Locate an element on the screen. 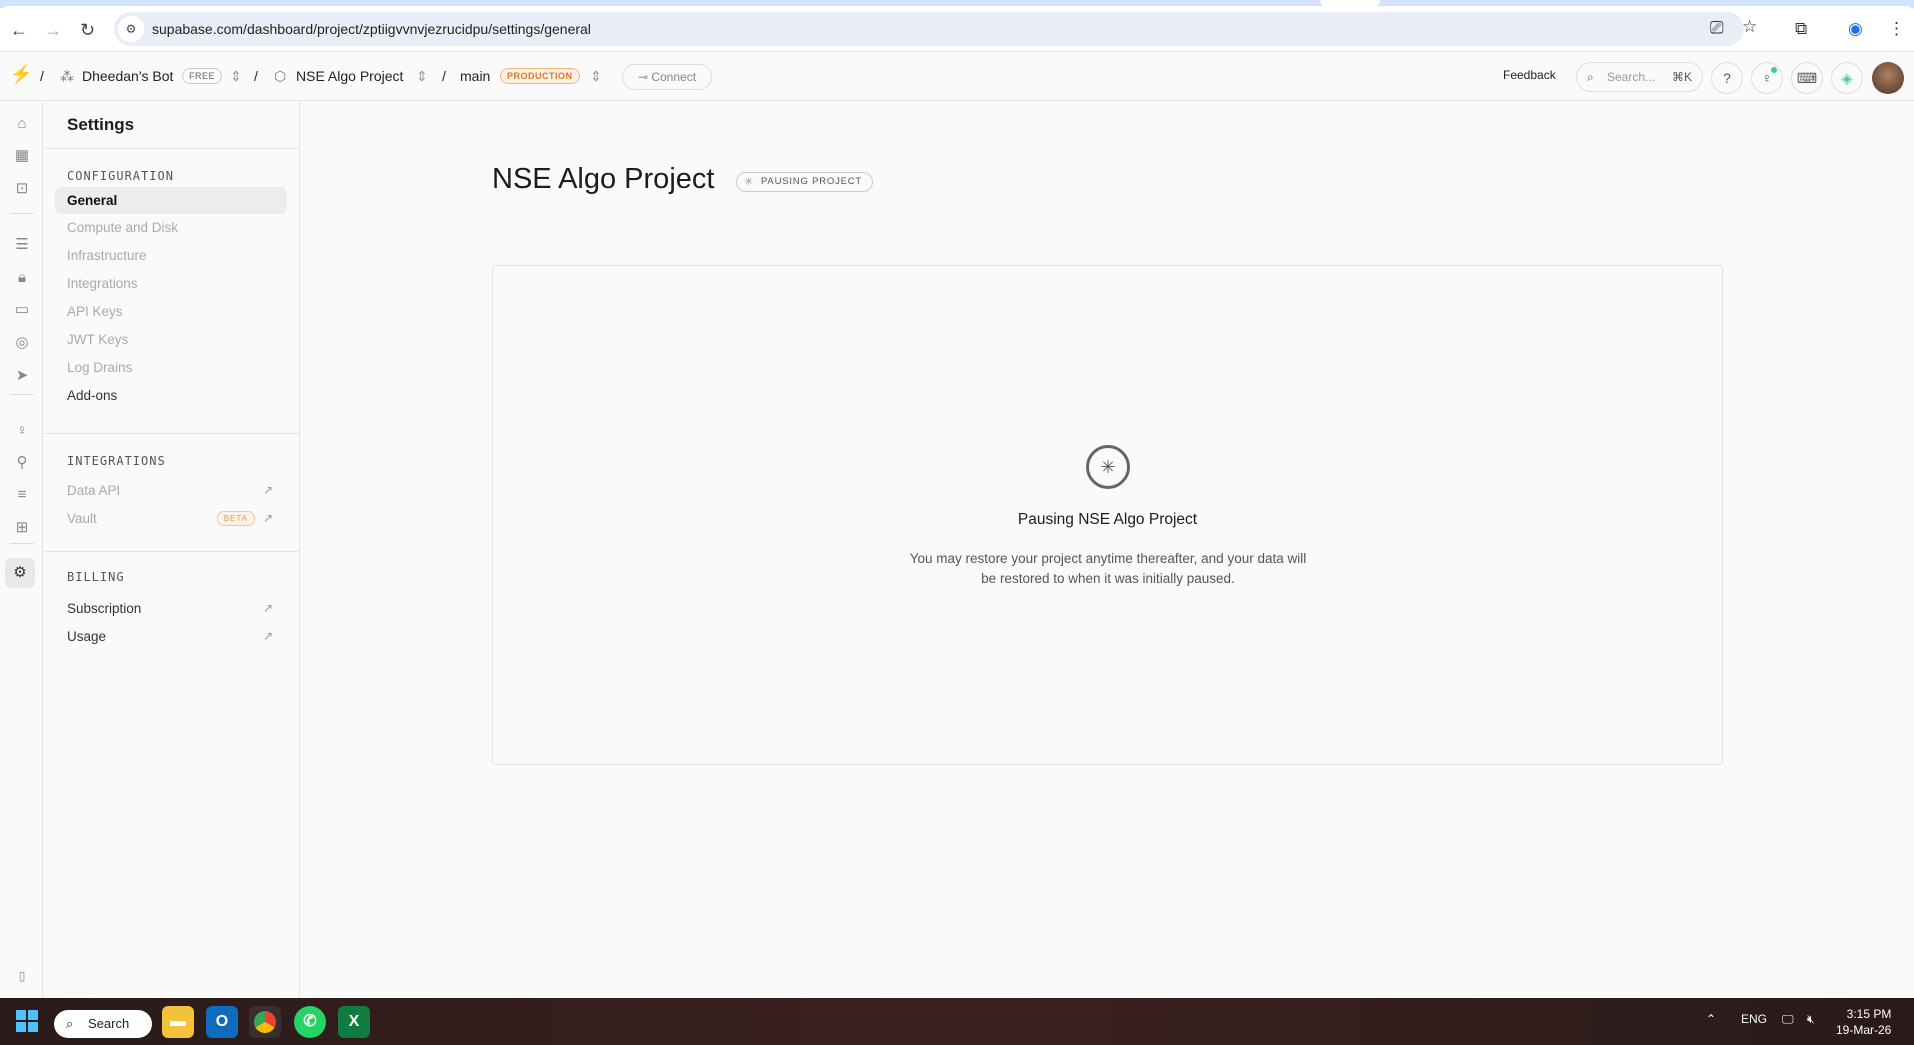 This screenshot has height=1045, width=1914. whatsapp-icon: ✆ is located at coordinates (310, 1022).